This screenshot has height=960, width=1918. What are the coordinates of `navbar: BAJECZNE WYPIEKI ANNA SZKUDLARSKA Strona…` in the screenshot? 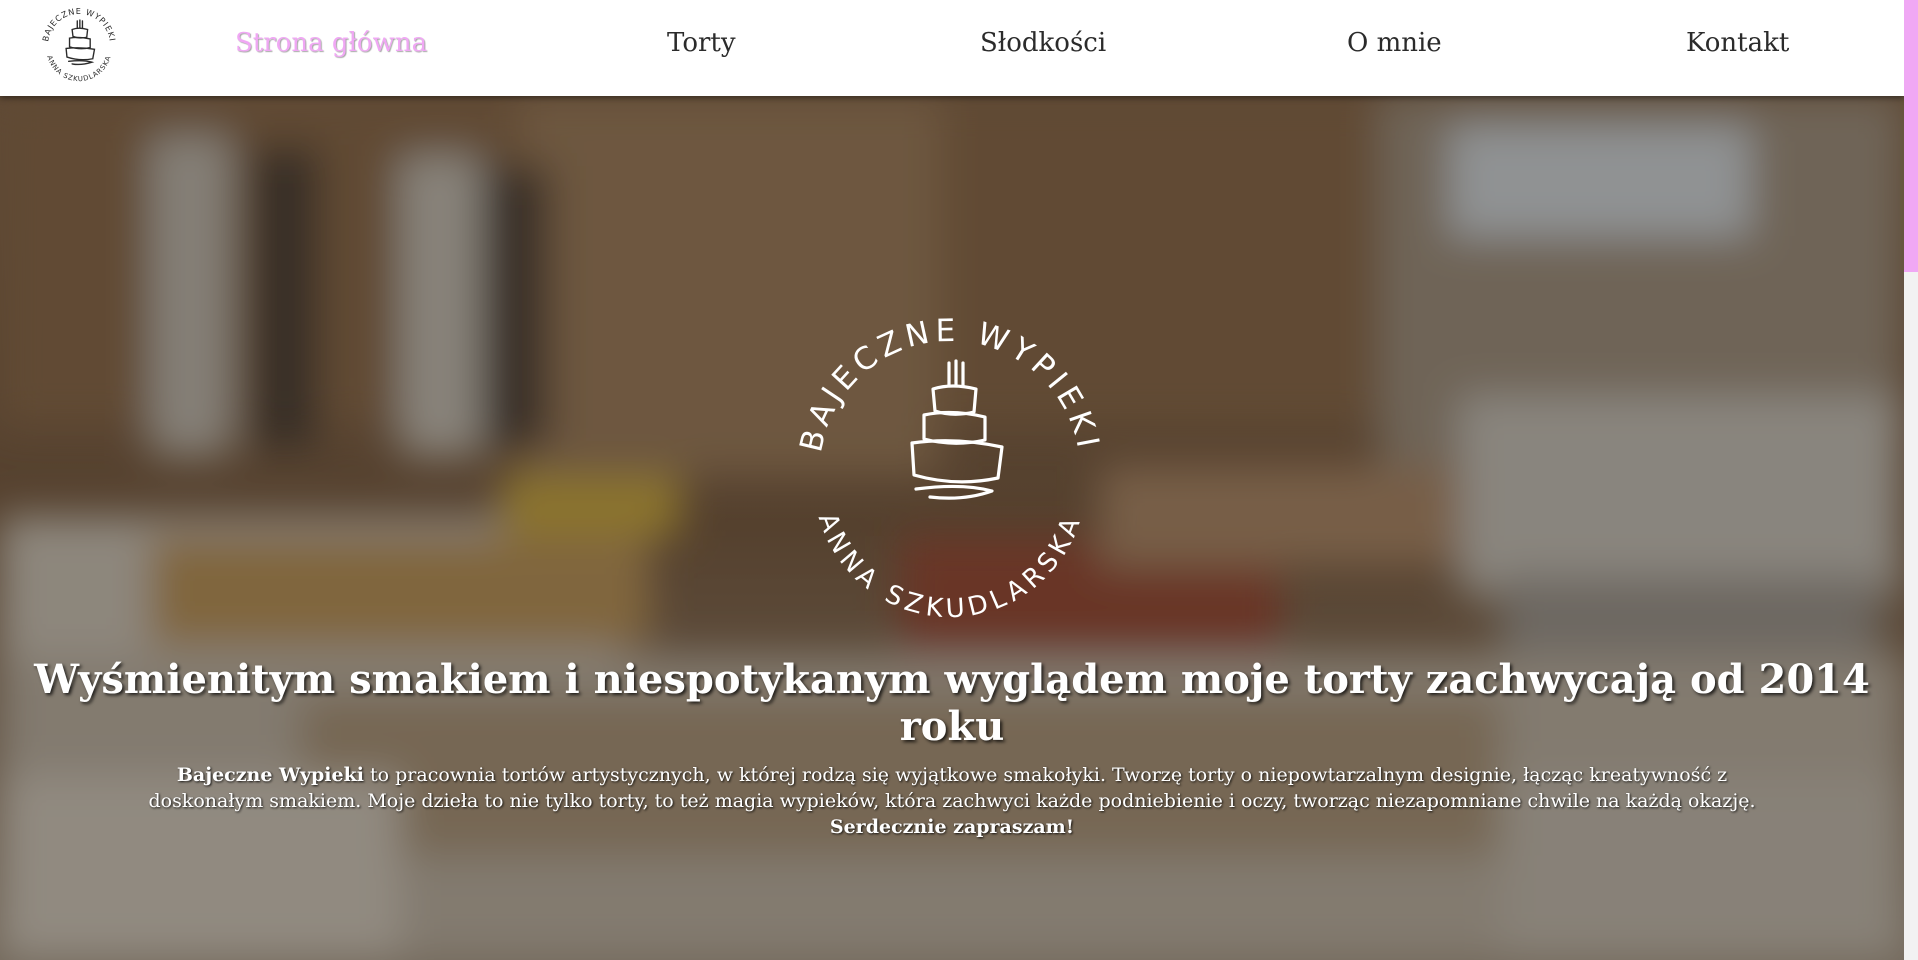 It's located at (952, 48).